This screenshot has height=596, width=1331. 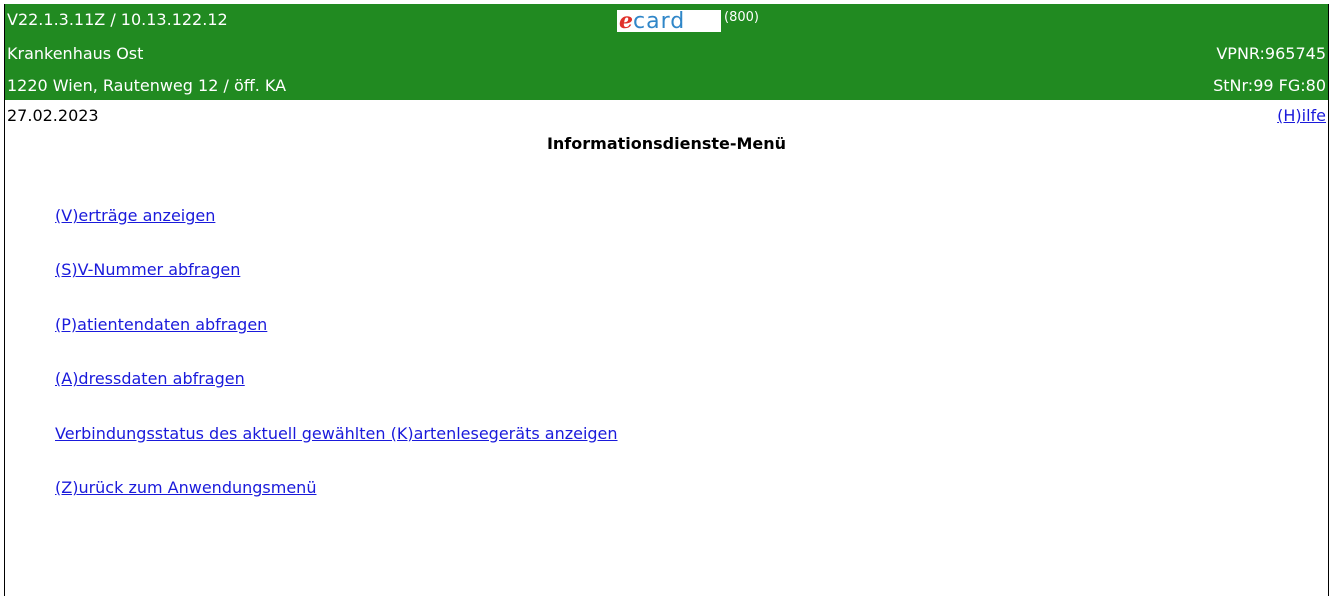 I want to click on address: 1220 Wien, Rautenweg 12 / öff. KA, so click(x=147, y=85).